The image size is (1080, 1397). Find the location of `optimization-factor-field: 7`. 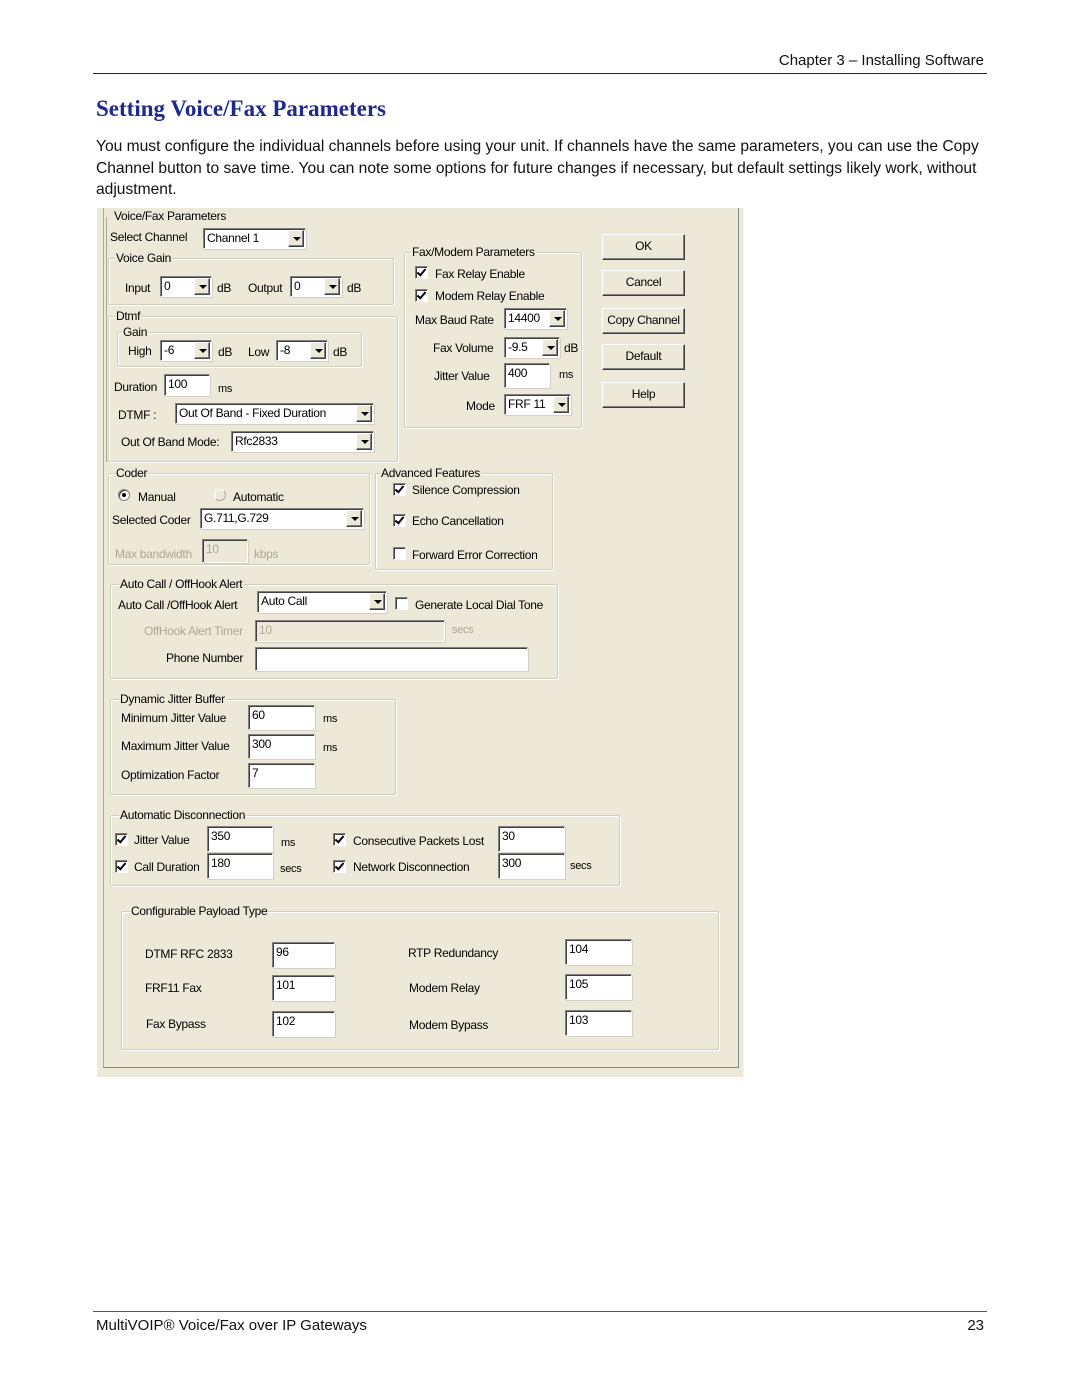

optimization-factor-field: 7 is located at coordinates (281, 775).